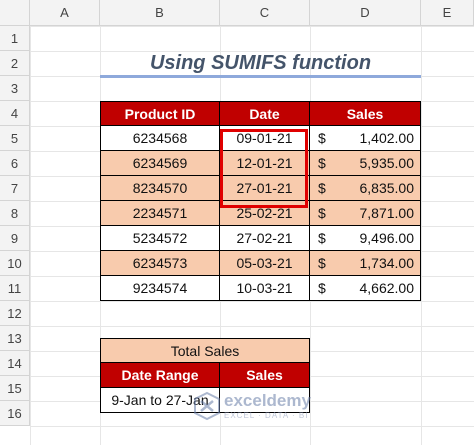 This screenshot has width=474, height=445. What do you see at coordinates (160, 188) in the screenshot?
I see `table-cell-product-id: 8234570` at bounding box center [160, 188].